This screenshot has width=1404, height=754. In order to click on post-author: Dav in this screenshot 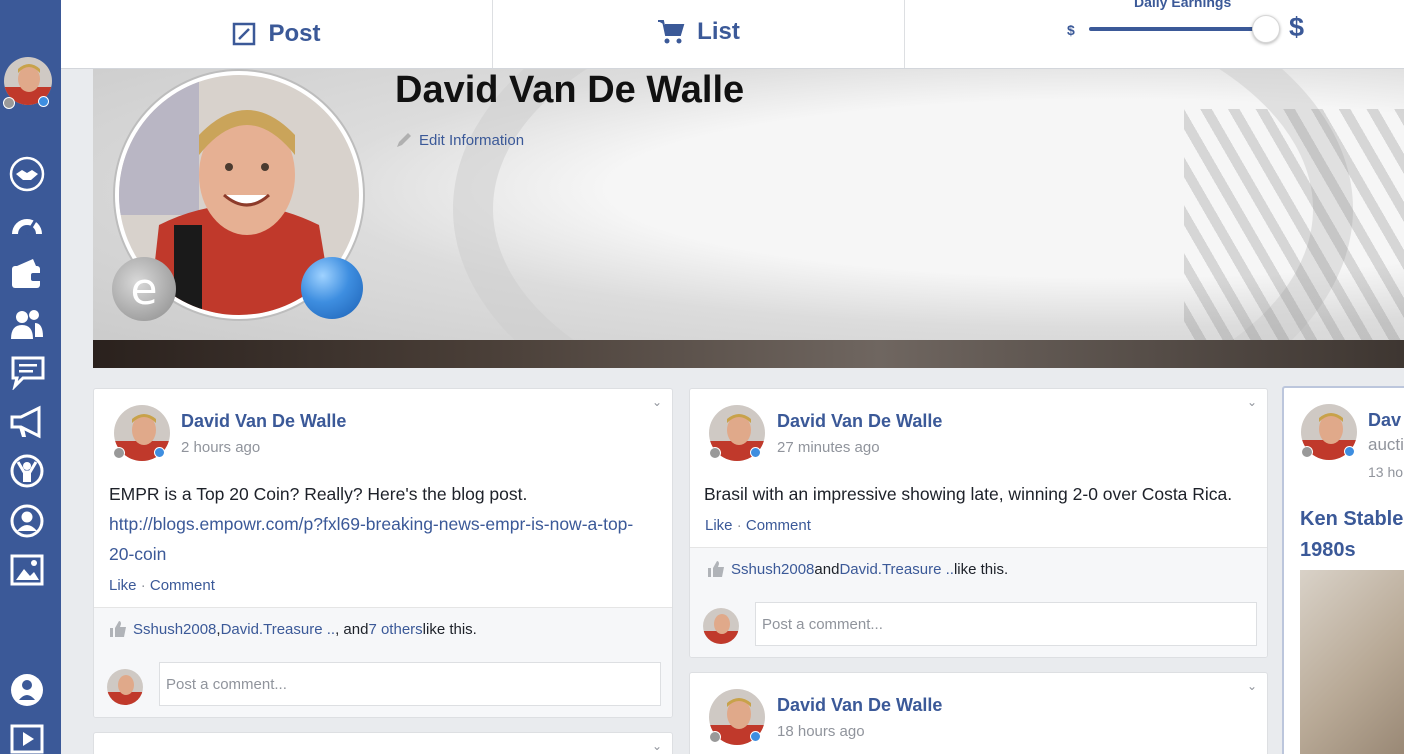, I will do `click(1384, 420)`.